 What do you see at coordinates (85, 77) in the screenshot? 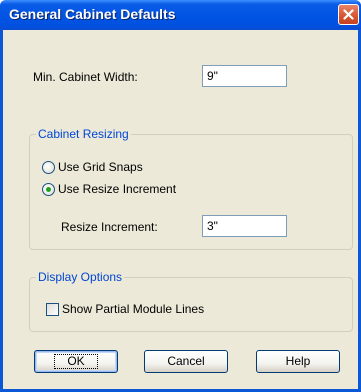
I see `min-width-label: Min. Cabinet Width:` at bounding box center [85, 77].